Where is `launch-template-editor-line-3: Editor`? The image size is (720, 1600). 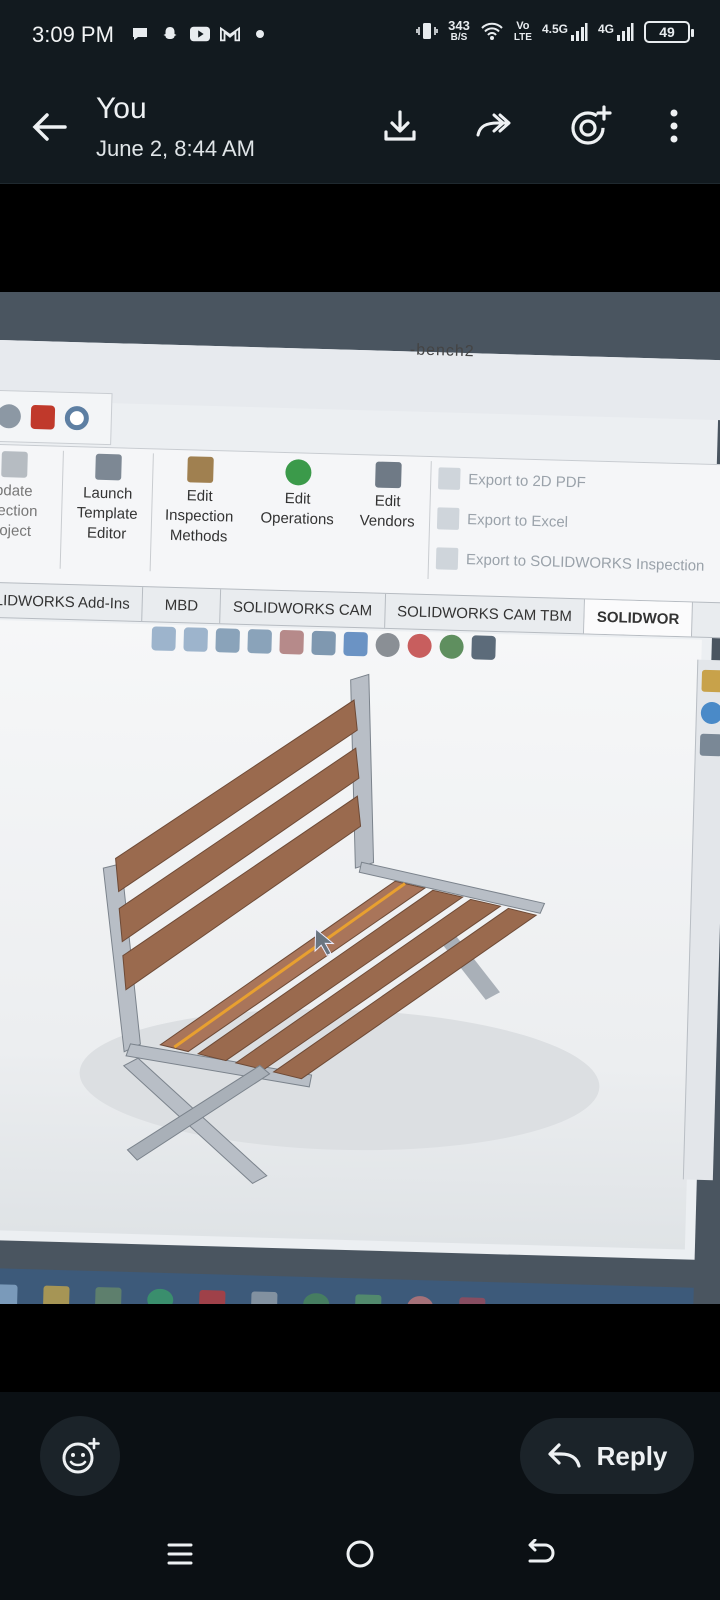 launch-template-editor-line-3: Editor is located at coordinates (106, 533).